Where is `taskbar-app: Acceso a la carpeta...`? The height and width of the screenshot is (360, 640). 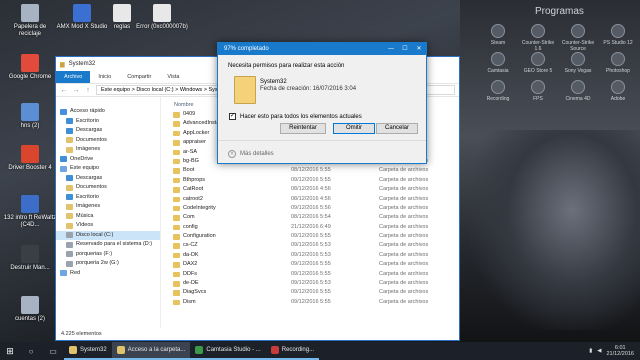
taskbar-app: Acceso a la carpeta... is located at coordinates (151, 351).